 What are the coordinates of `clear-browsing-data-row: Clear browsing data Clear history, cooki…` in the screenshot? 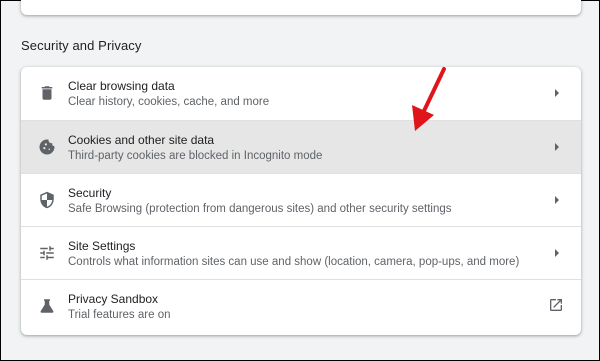 It's located at (301, 93).